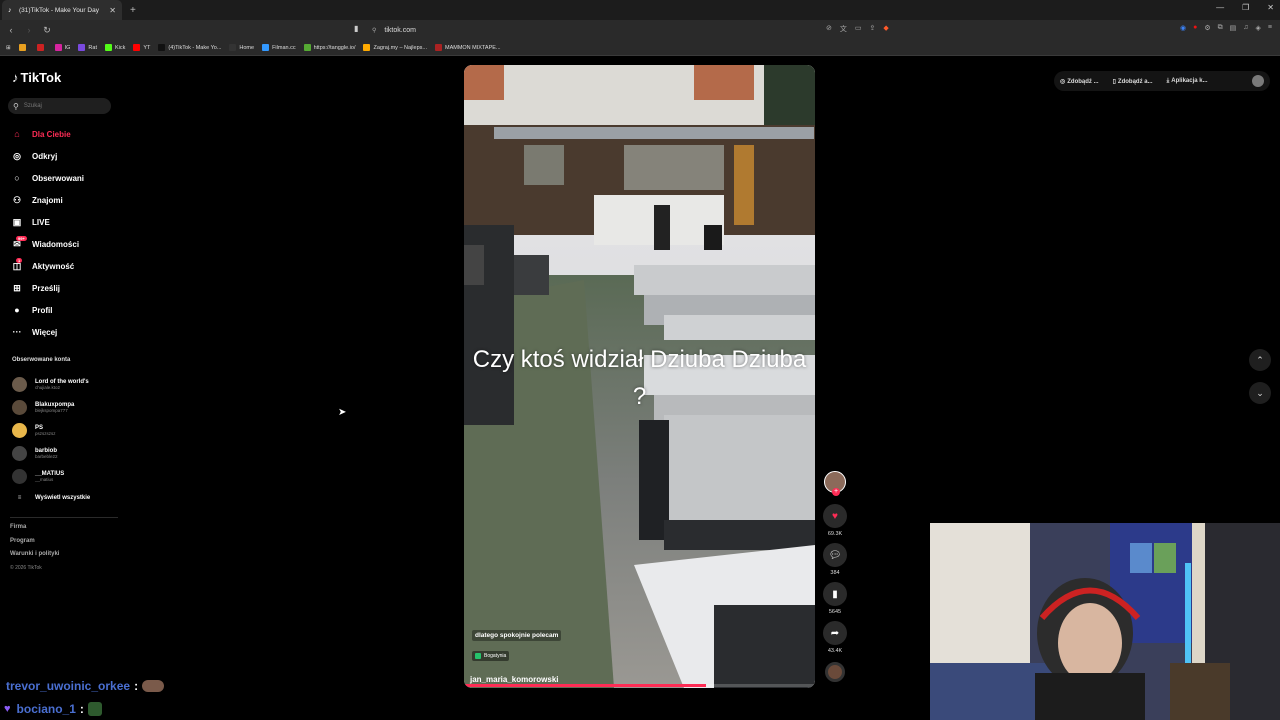  What do you see at coordinates (51, 384) in the screenshot?
I see `following-account: Lord of the world's chujiale.kto2` at bounding box center [51, 384].